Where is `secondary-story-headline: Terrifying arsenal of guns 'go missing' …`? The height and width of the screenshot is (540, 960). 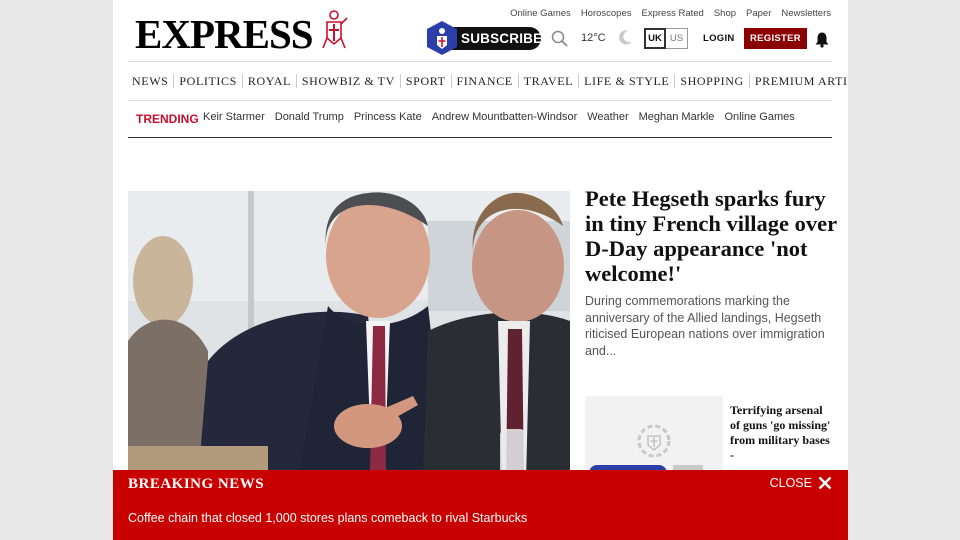 secondary-story-headline: Terrifying arsenal of guns 'go missing' … is located at coordinates (782, 433).